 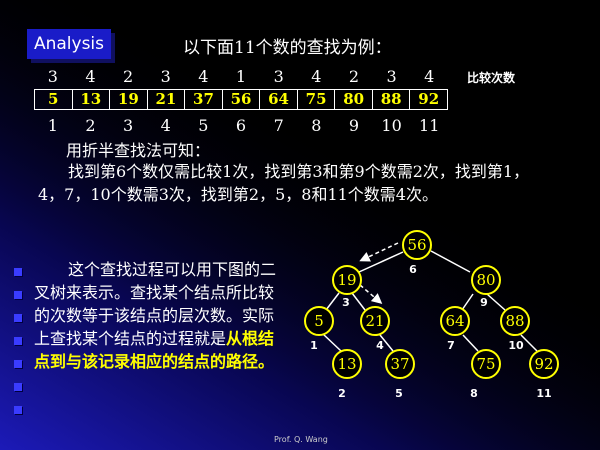 What do you see at coordinates (399, 364) in the screenshot?
I see `tree-node-value: 37` at bounding box center [399, 364].